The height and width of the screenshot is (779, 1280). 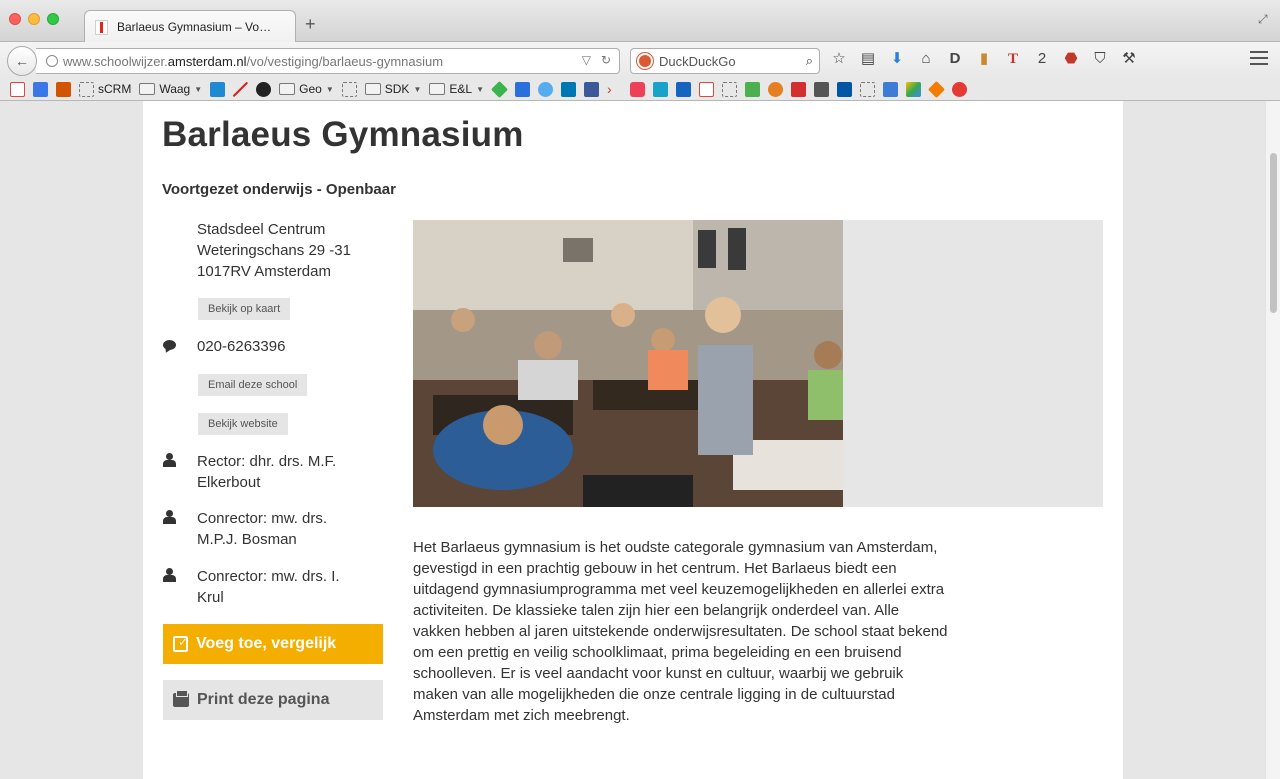 I want to click on zoom-window-button, so click(x=53, y=19).